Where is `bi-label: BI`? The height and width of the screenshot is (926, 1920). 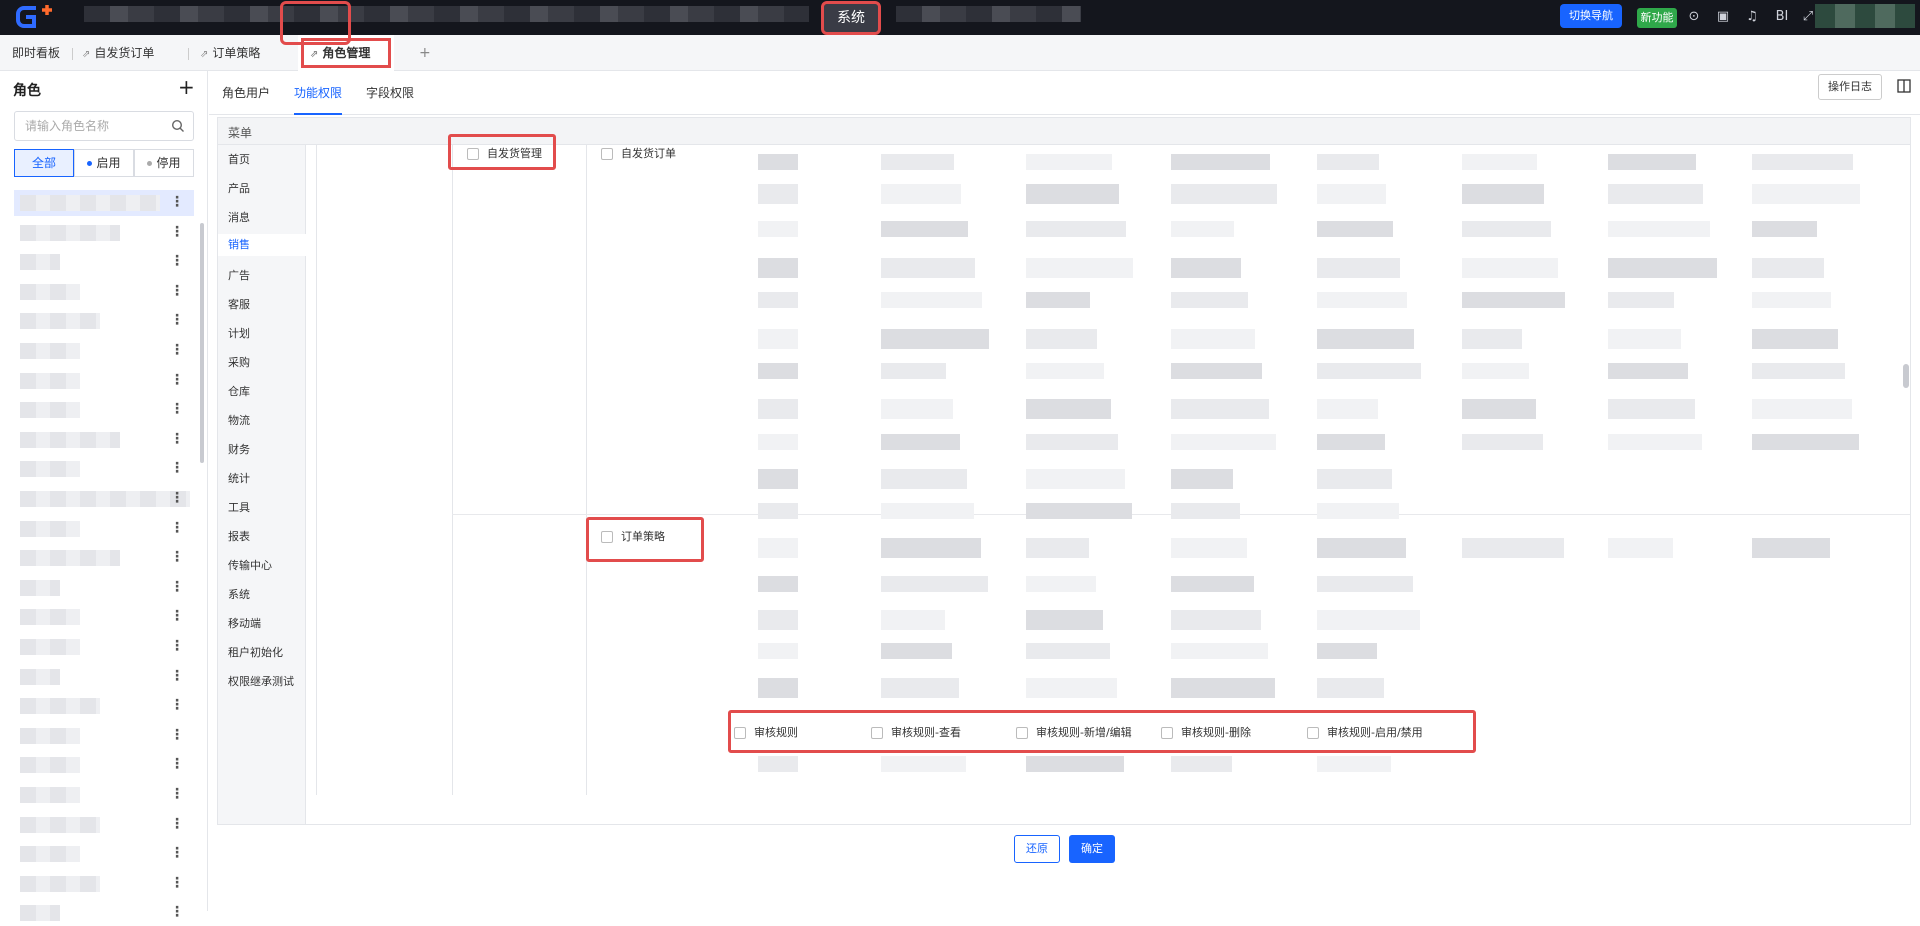 bi-label: BI is located at coordinates (1782, 17).